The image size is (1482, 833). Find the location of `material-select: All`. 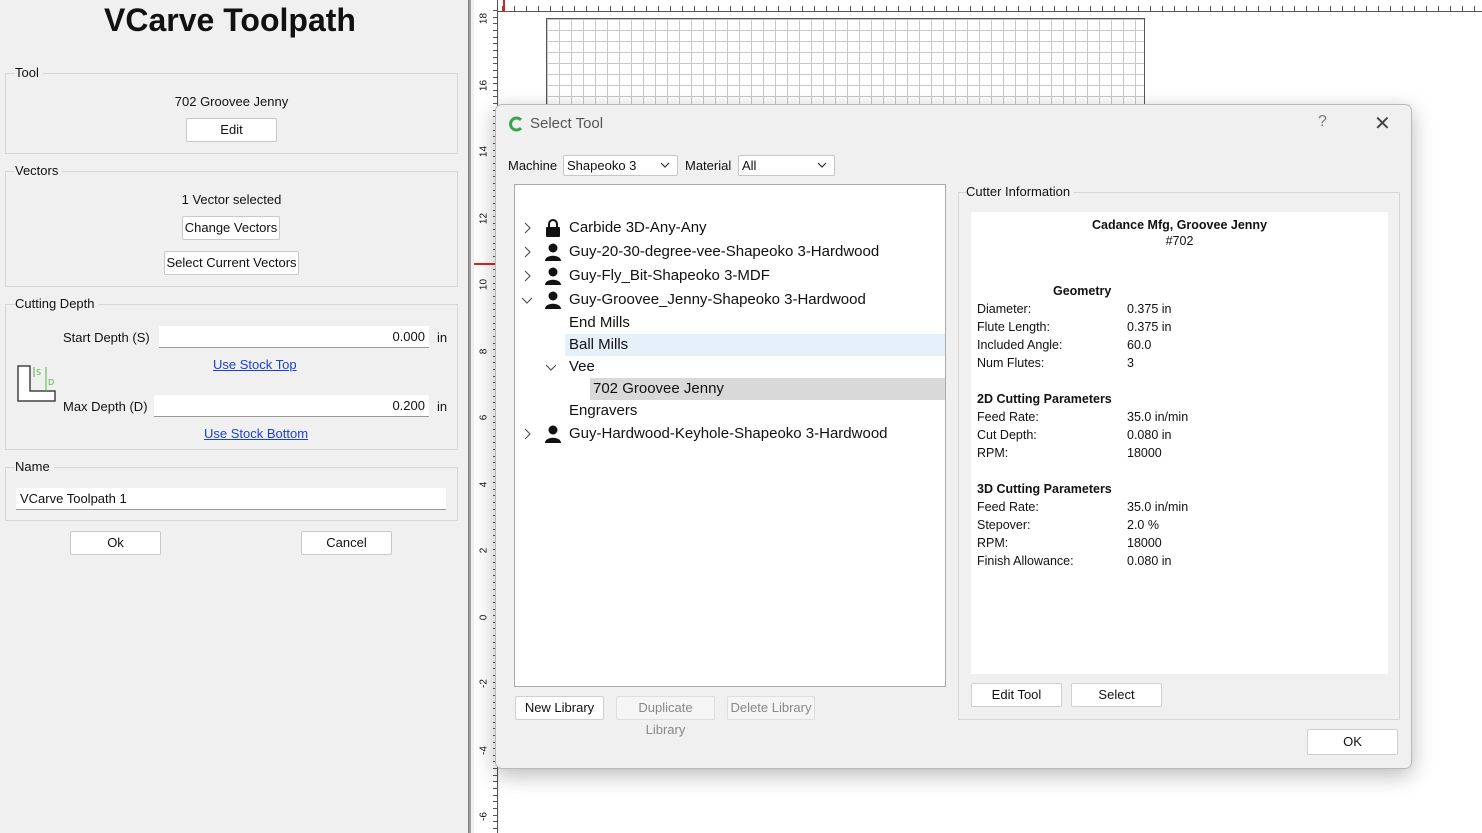

material-select: All is located at coordinates (786, 165).